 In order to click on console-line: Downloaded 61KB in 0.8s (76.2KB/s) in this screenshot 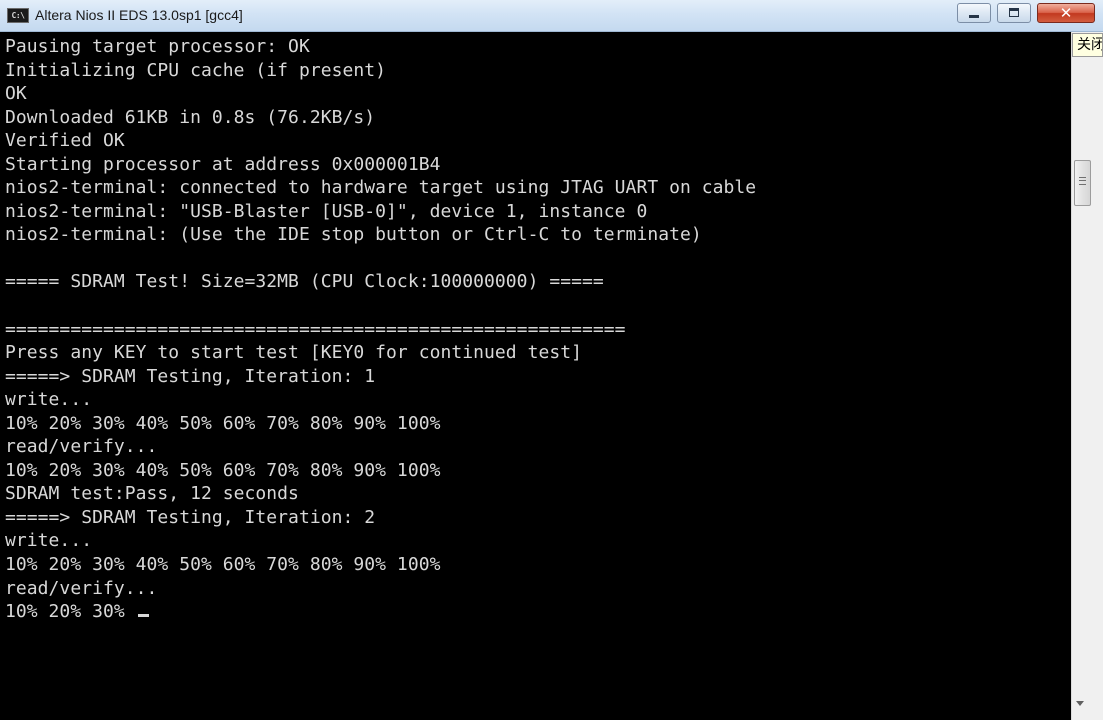, I will do `click(190, 117)`.